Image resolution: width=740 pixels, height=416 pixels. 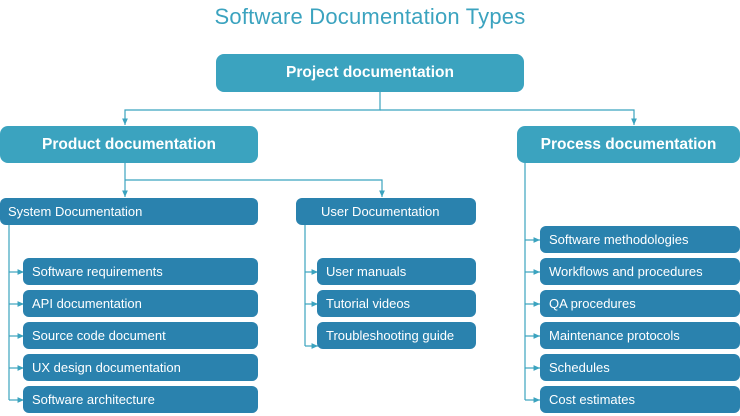 I want to click on product-documentation-node: Product documentation, so click(x=129, y=144).